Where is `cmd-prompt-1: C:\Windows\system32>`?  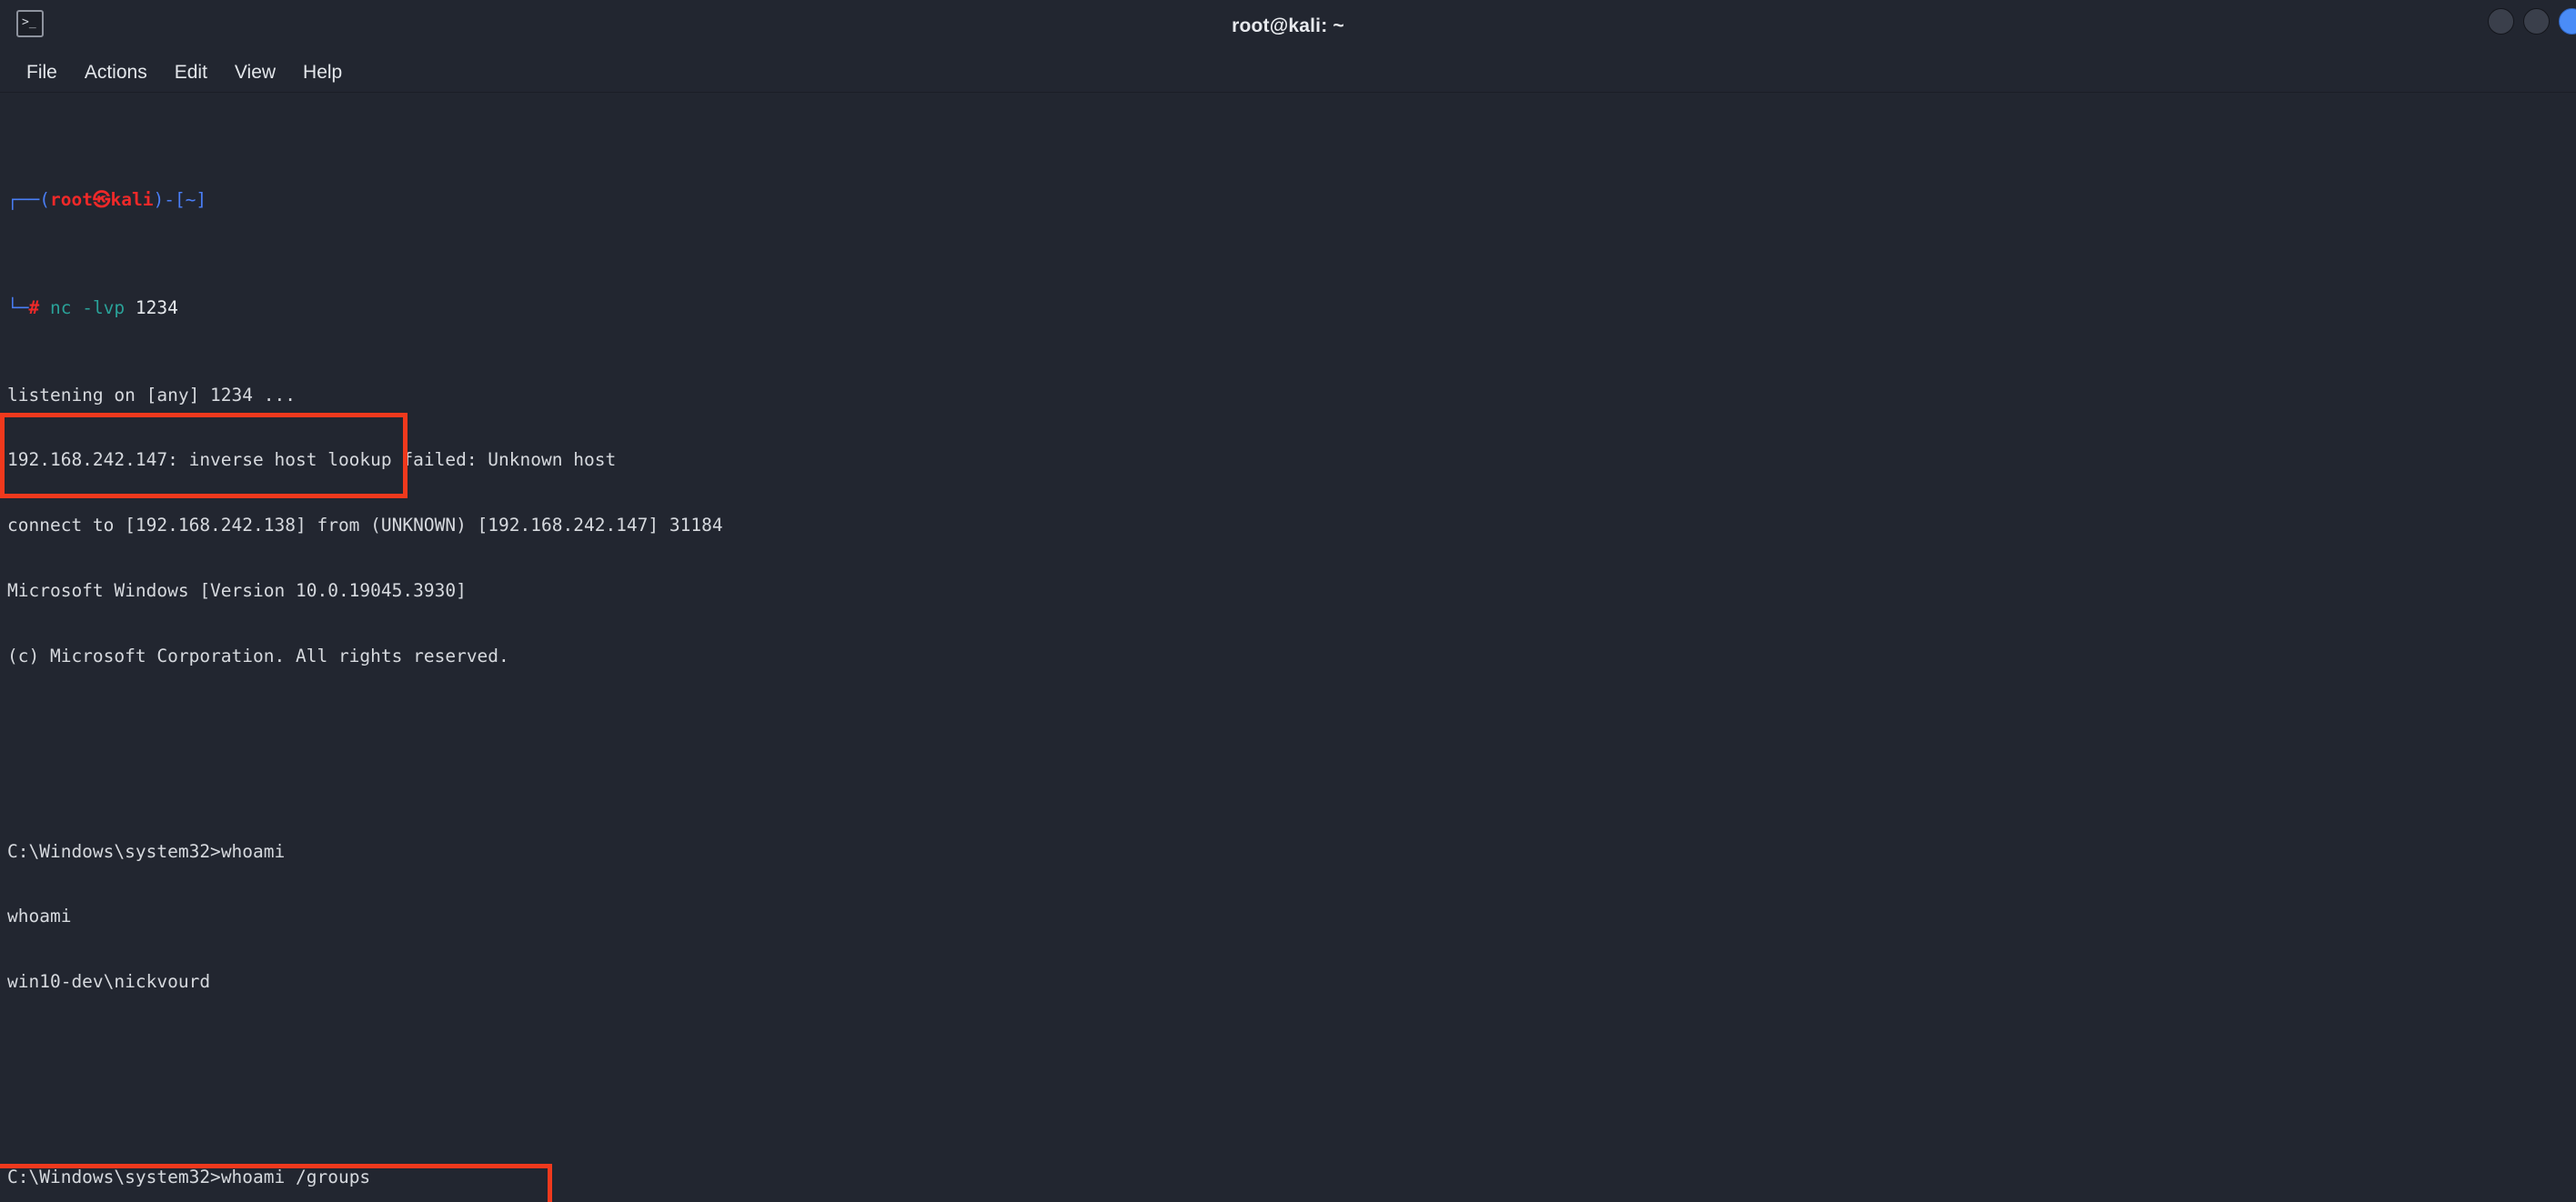
cmd-prompt-1: C:\Windows\system32> is located at coordinates (114, 851).